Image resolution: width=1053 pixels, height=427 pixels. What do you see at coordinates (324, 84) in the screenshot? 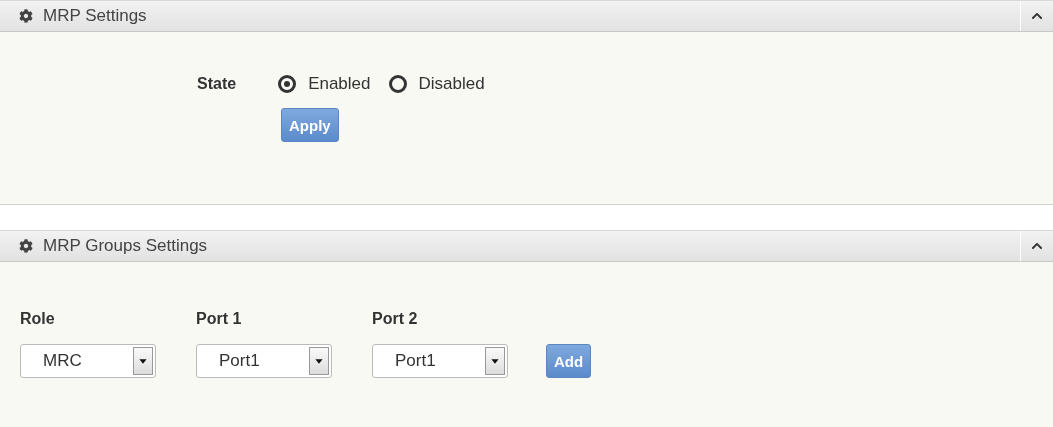
I see `radio-option: Enabled` at bounding box center [324, 84].